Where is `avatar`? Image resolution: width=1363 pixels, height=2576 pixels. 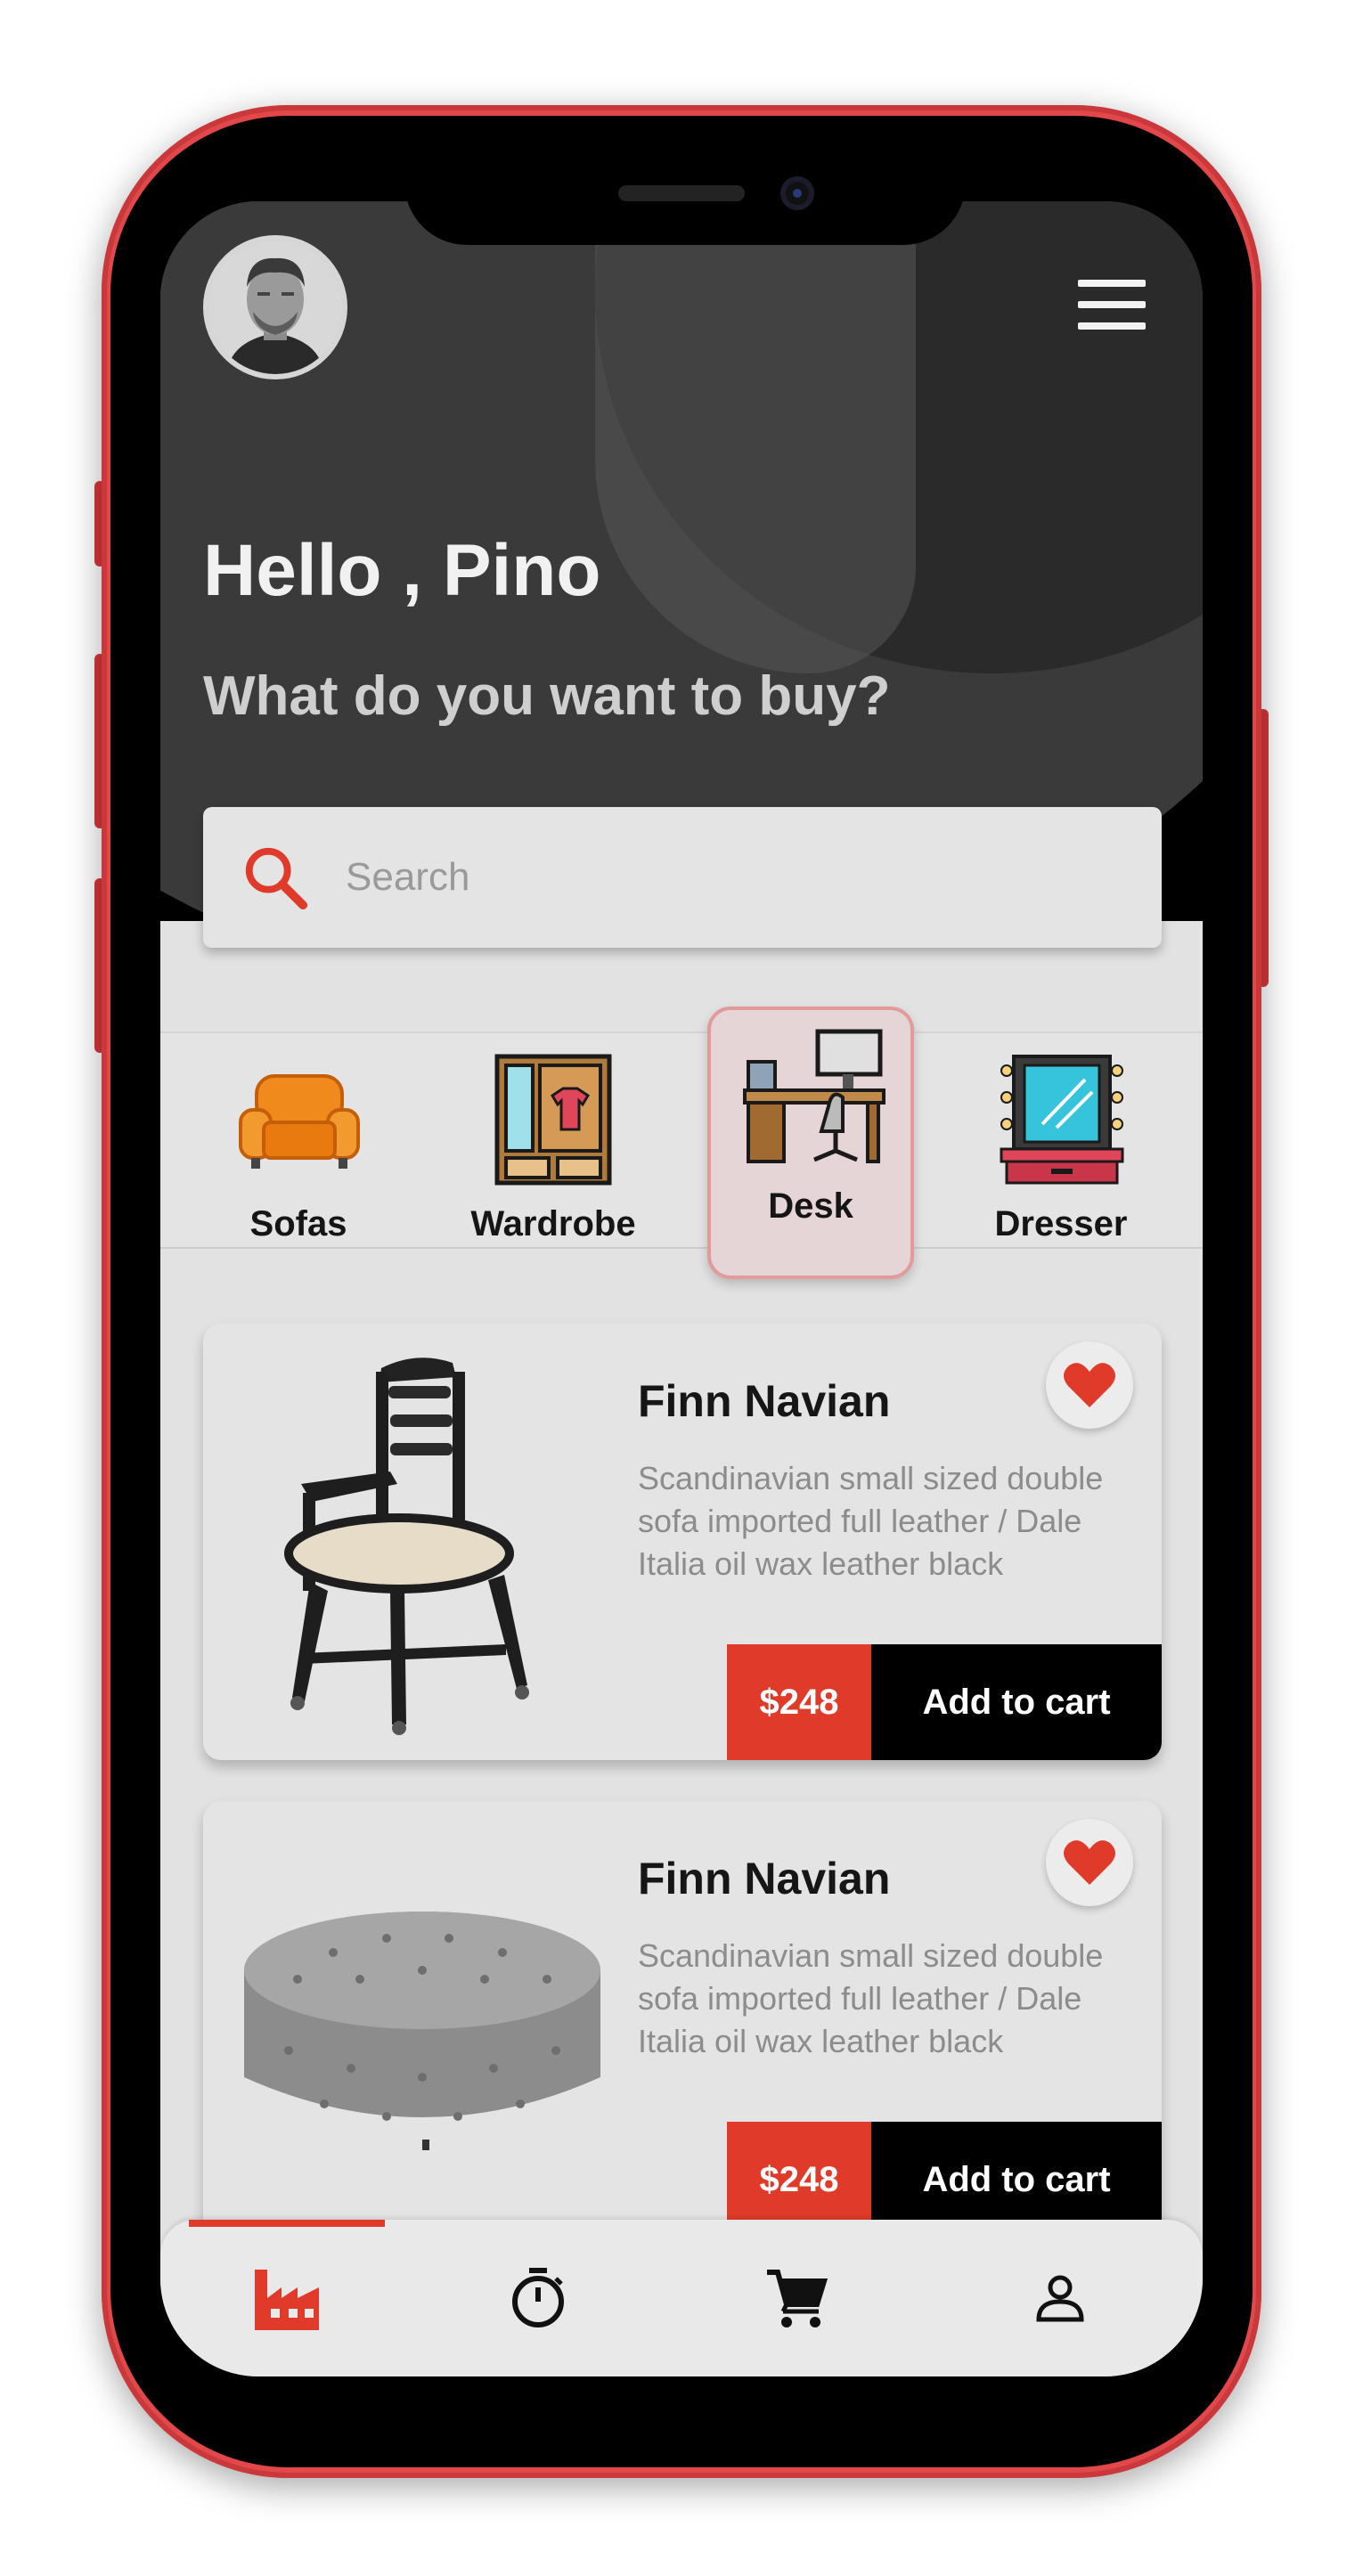
avatar is located at coordinates (275, 307).